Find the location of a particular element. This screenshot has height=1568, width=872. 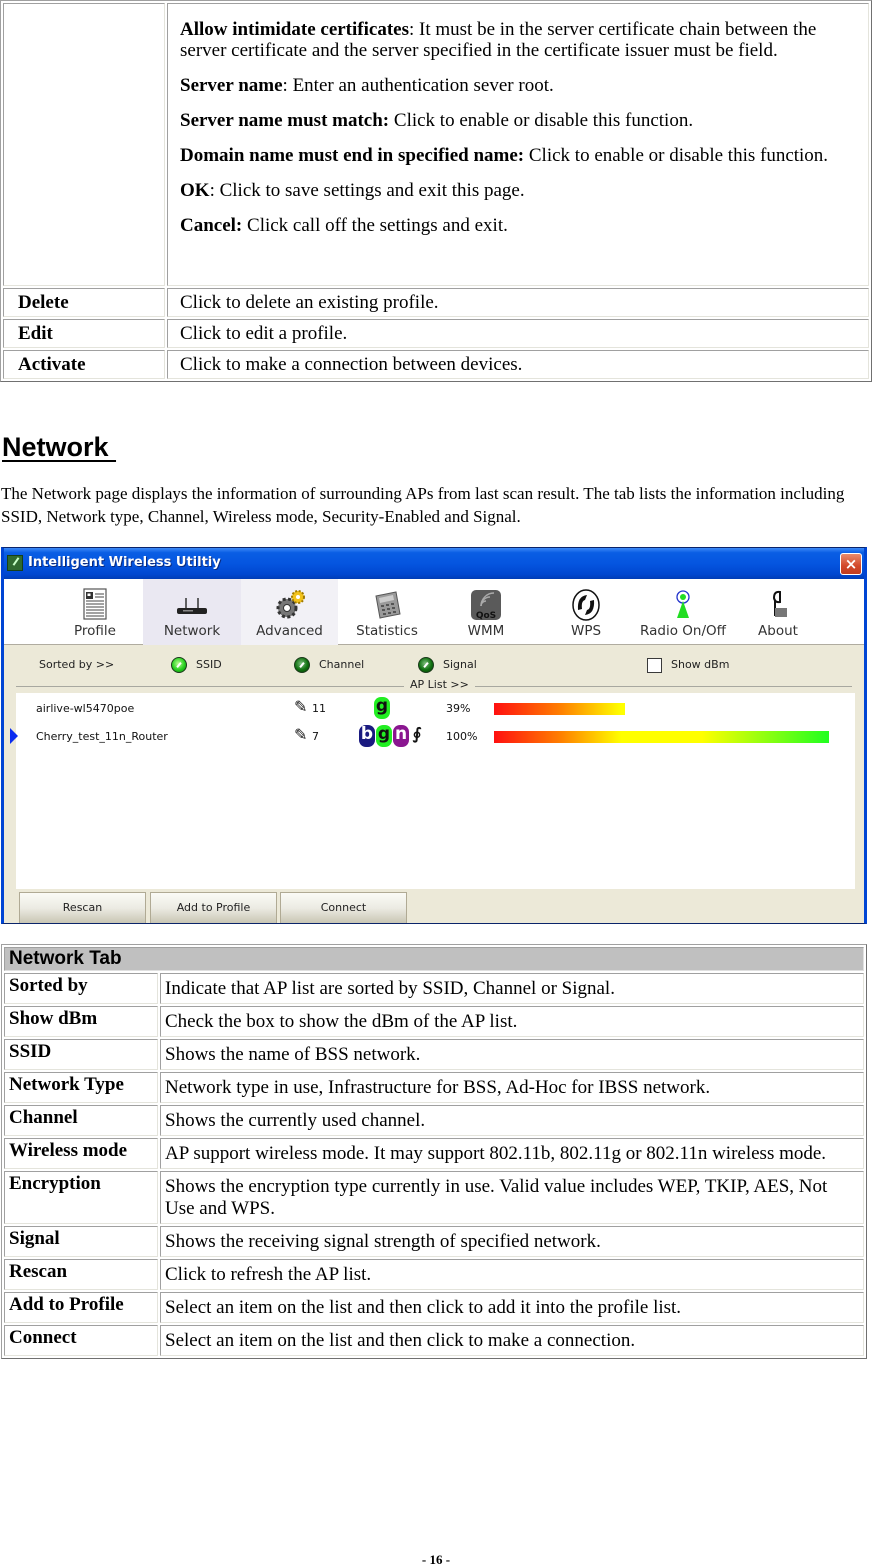

table-label-cell: Edit is located at coordinates (84, 333).